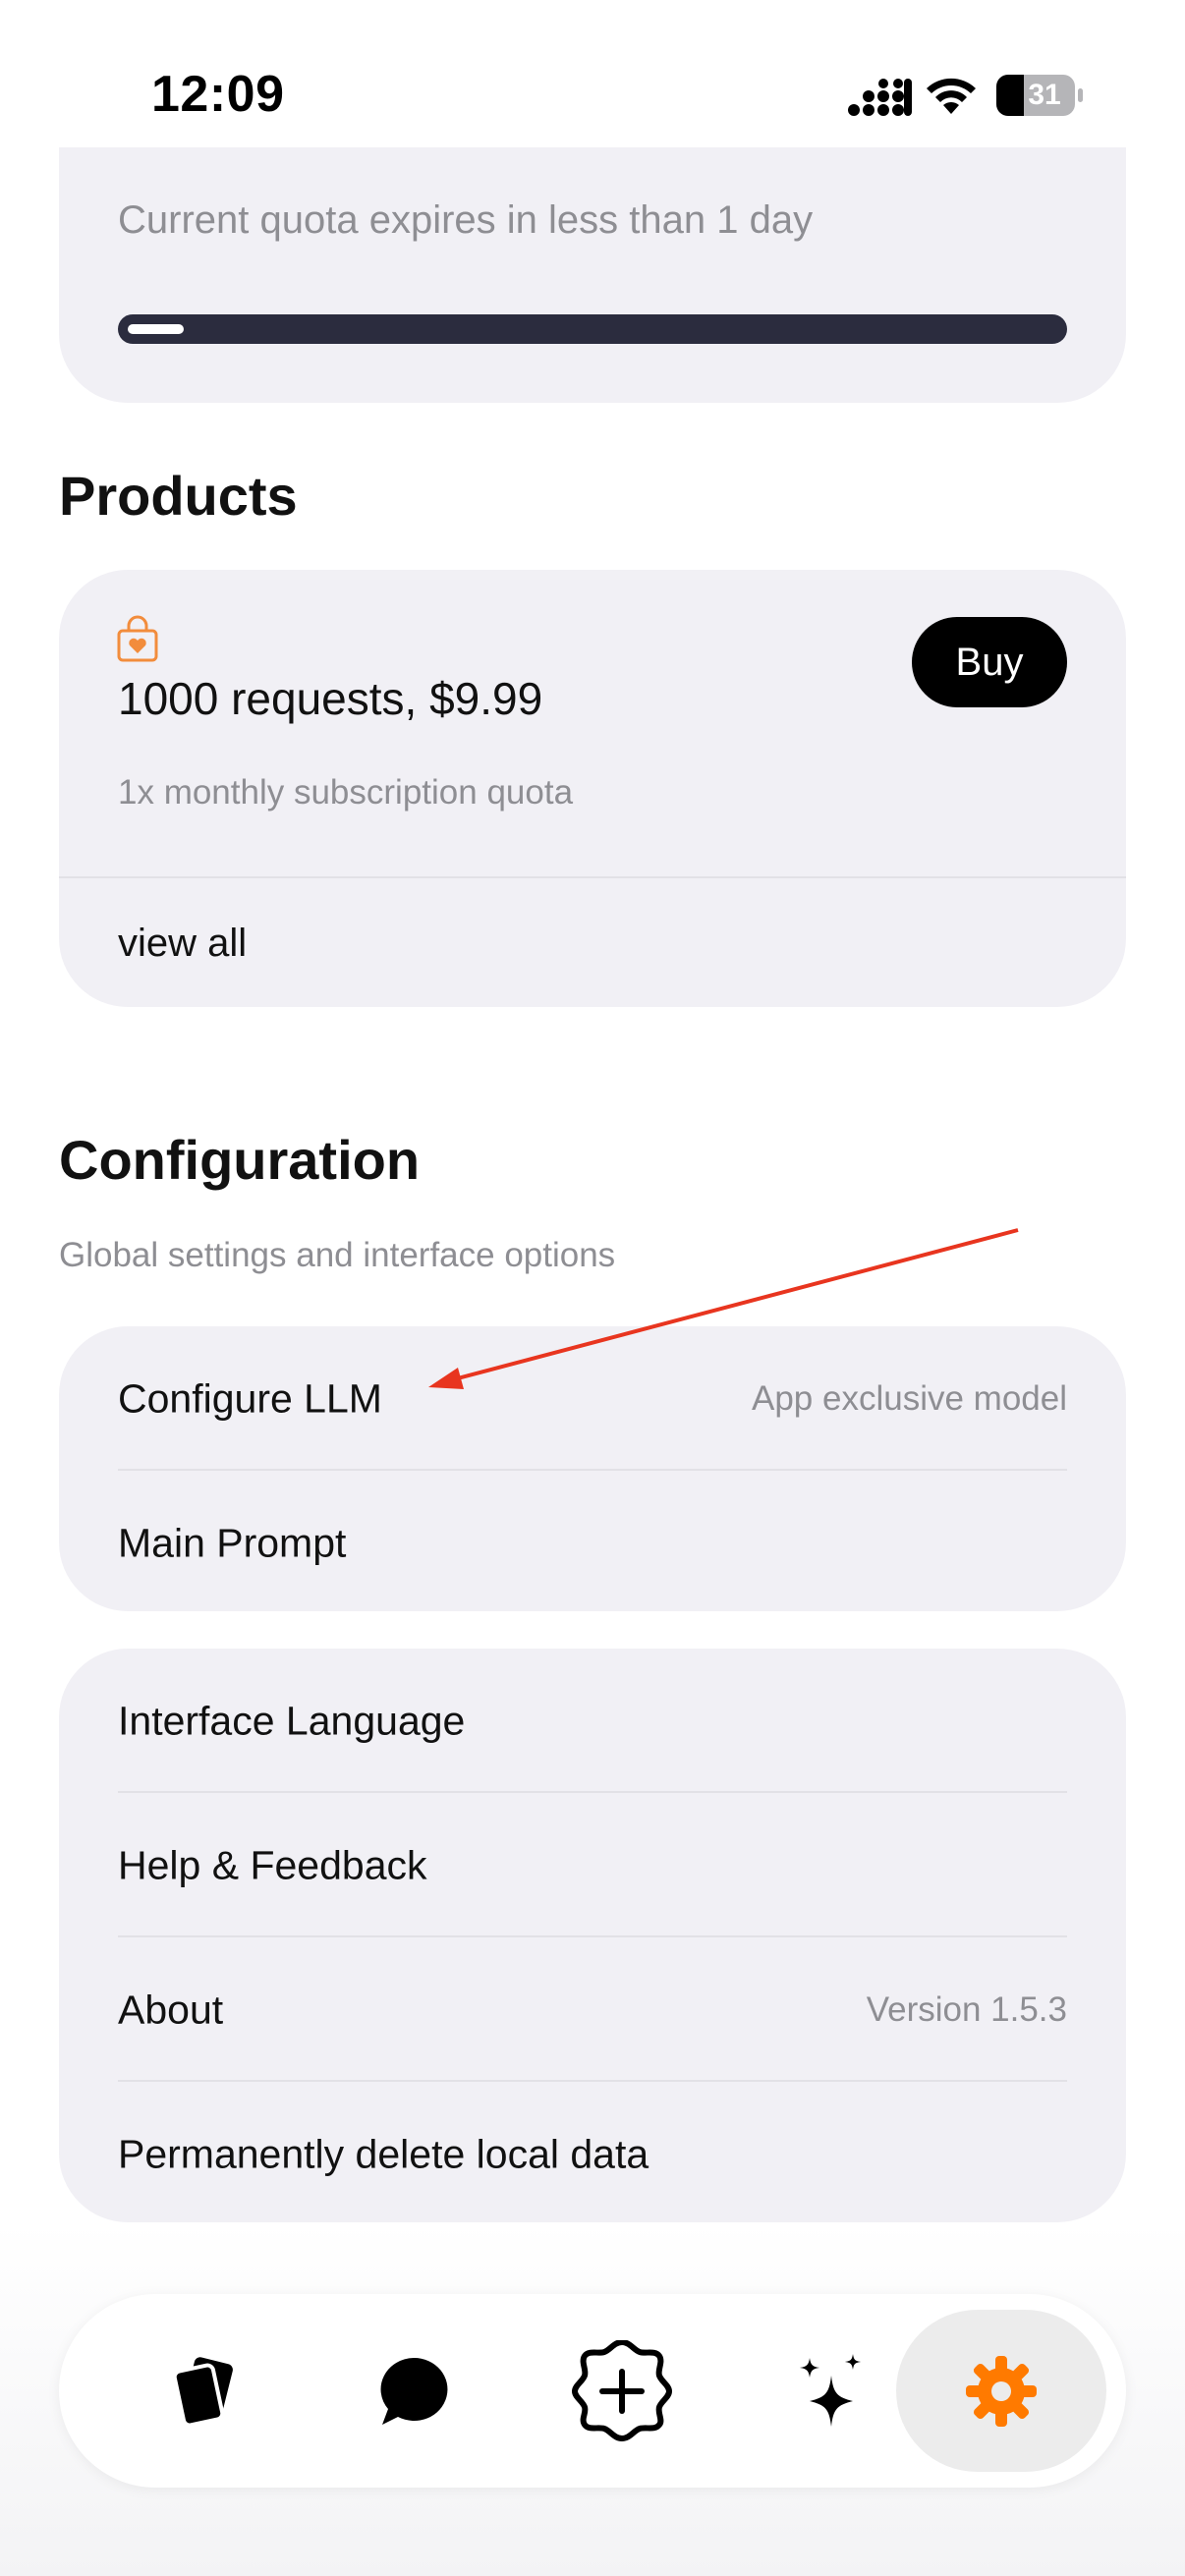 This screenshot has width=1185, height=2576. Describe the element at coordinates (592, 329) in the screenshot. I see `quota-progress-bar` at that location.